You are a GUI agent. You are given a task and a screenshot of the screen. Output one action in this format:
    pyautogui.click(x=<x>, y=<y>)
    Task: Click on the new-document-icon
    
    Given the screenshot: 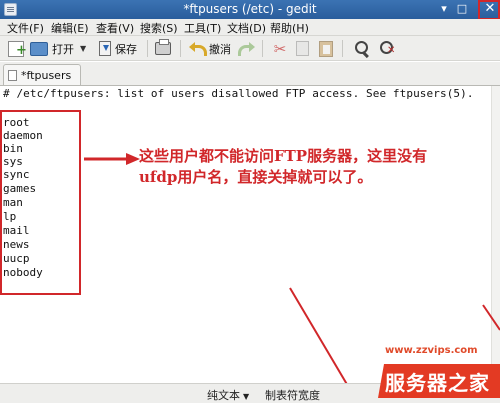 What is the action you would take?
    pyautogui.click(x=17, y=48)
    